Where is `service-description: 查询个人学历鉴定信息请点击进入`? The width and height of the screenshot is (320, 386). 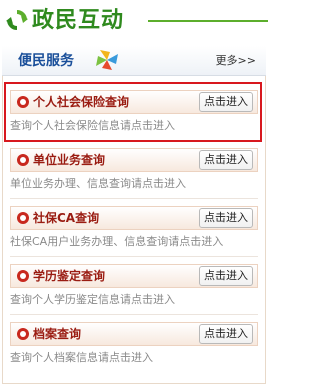
service-description: 查询个人学历鉴定信息请点击进入 is located at coordinates (92, 299).